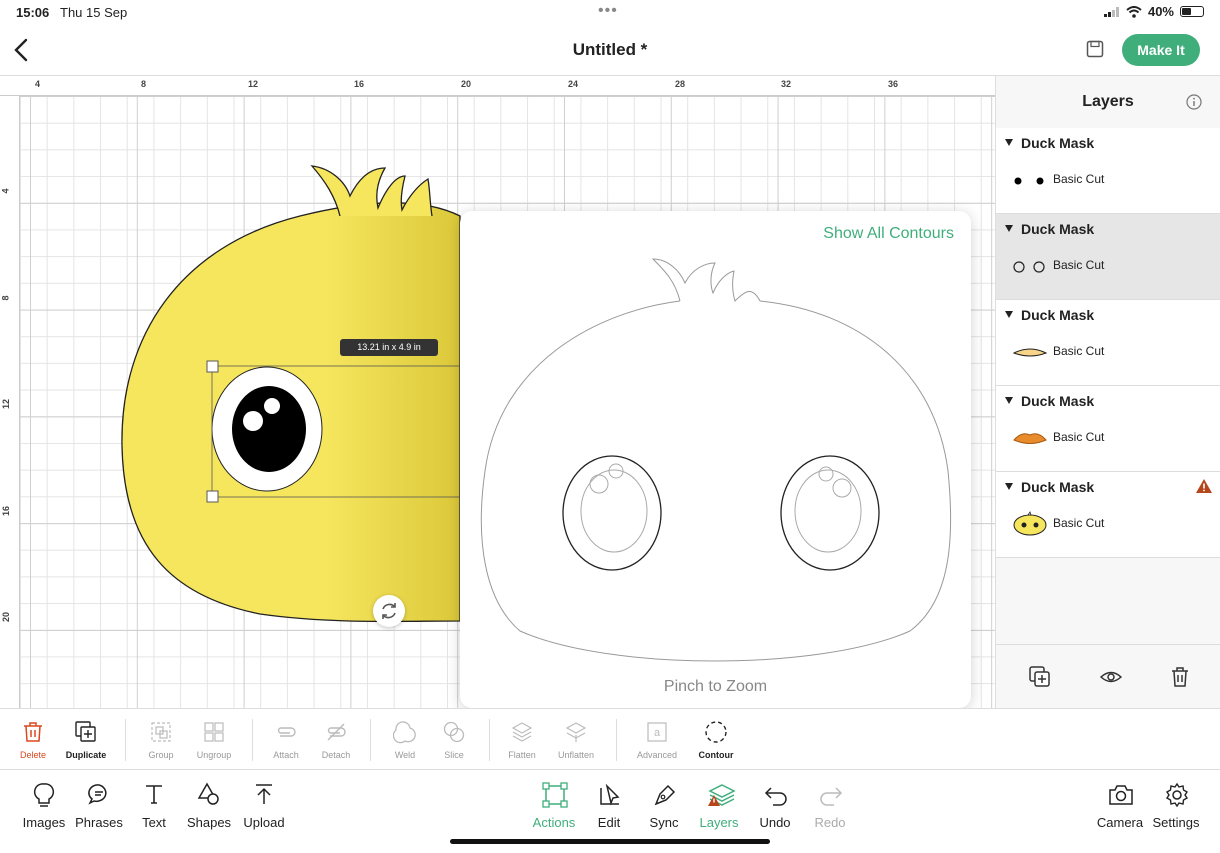  I want to click on advanced-label: Advanced, so click(657, 755).